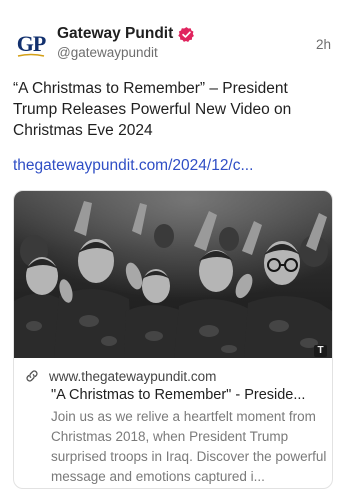 The image size is (346, 500). I want to click on avatar-swoosh, so click(31, 55).